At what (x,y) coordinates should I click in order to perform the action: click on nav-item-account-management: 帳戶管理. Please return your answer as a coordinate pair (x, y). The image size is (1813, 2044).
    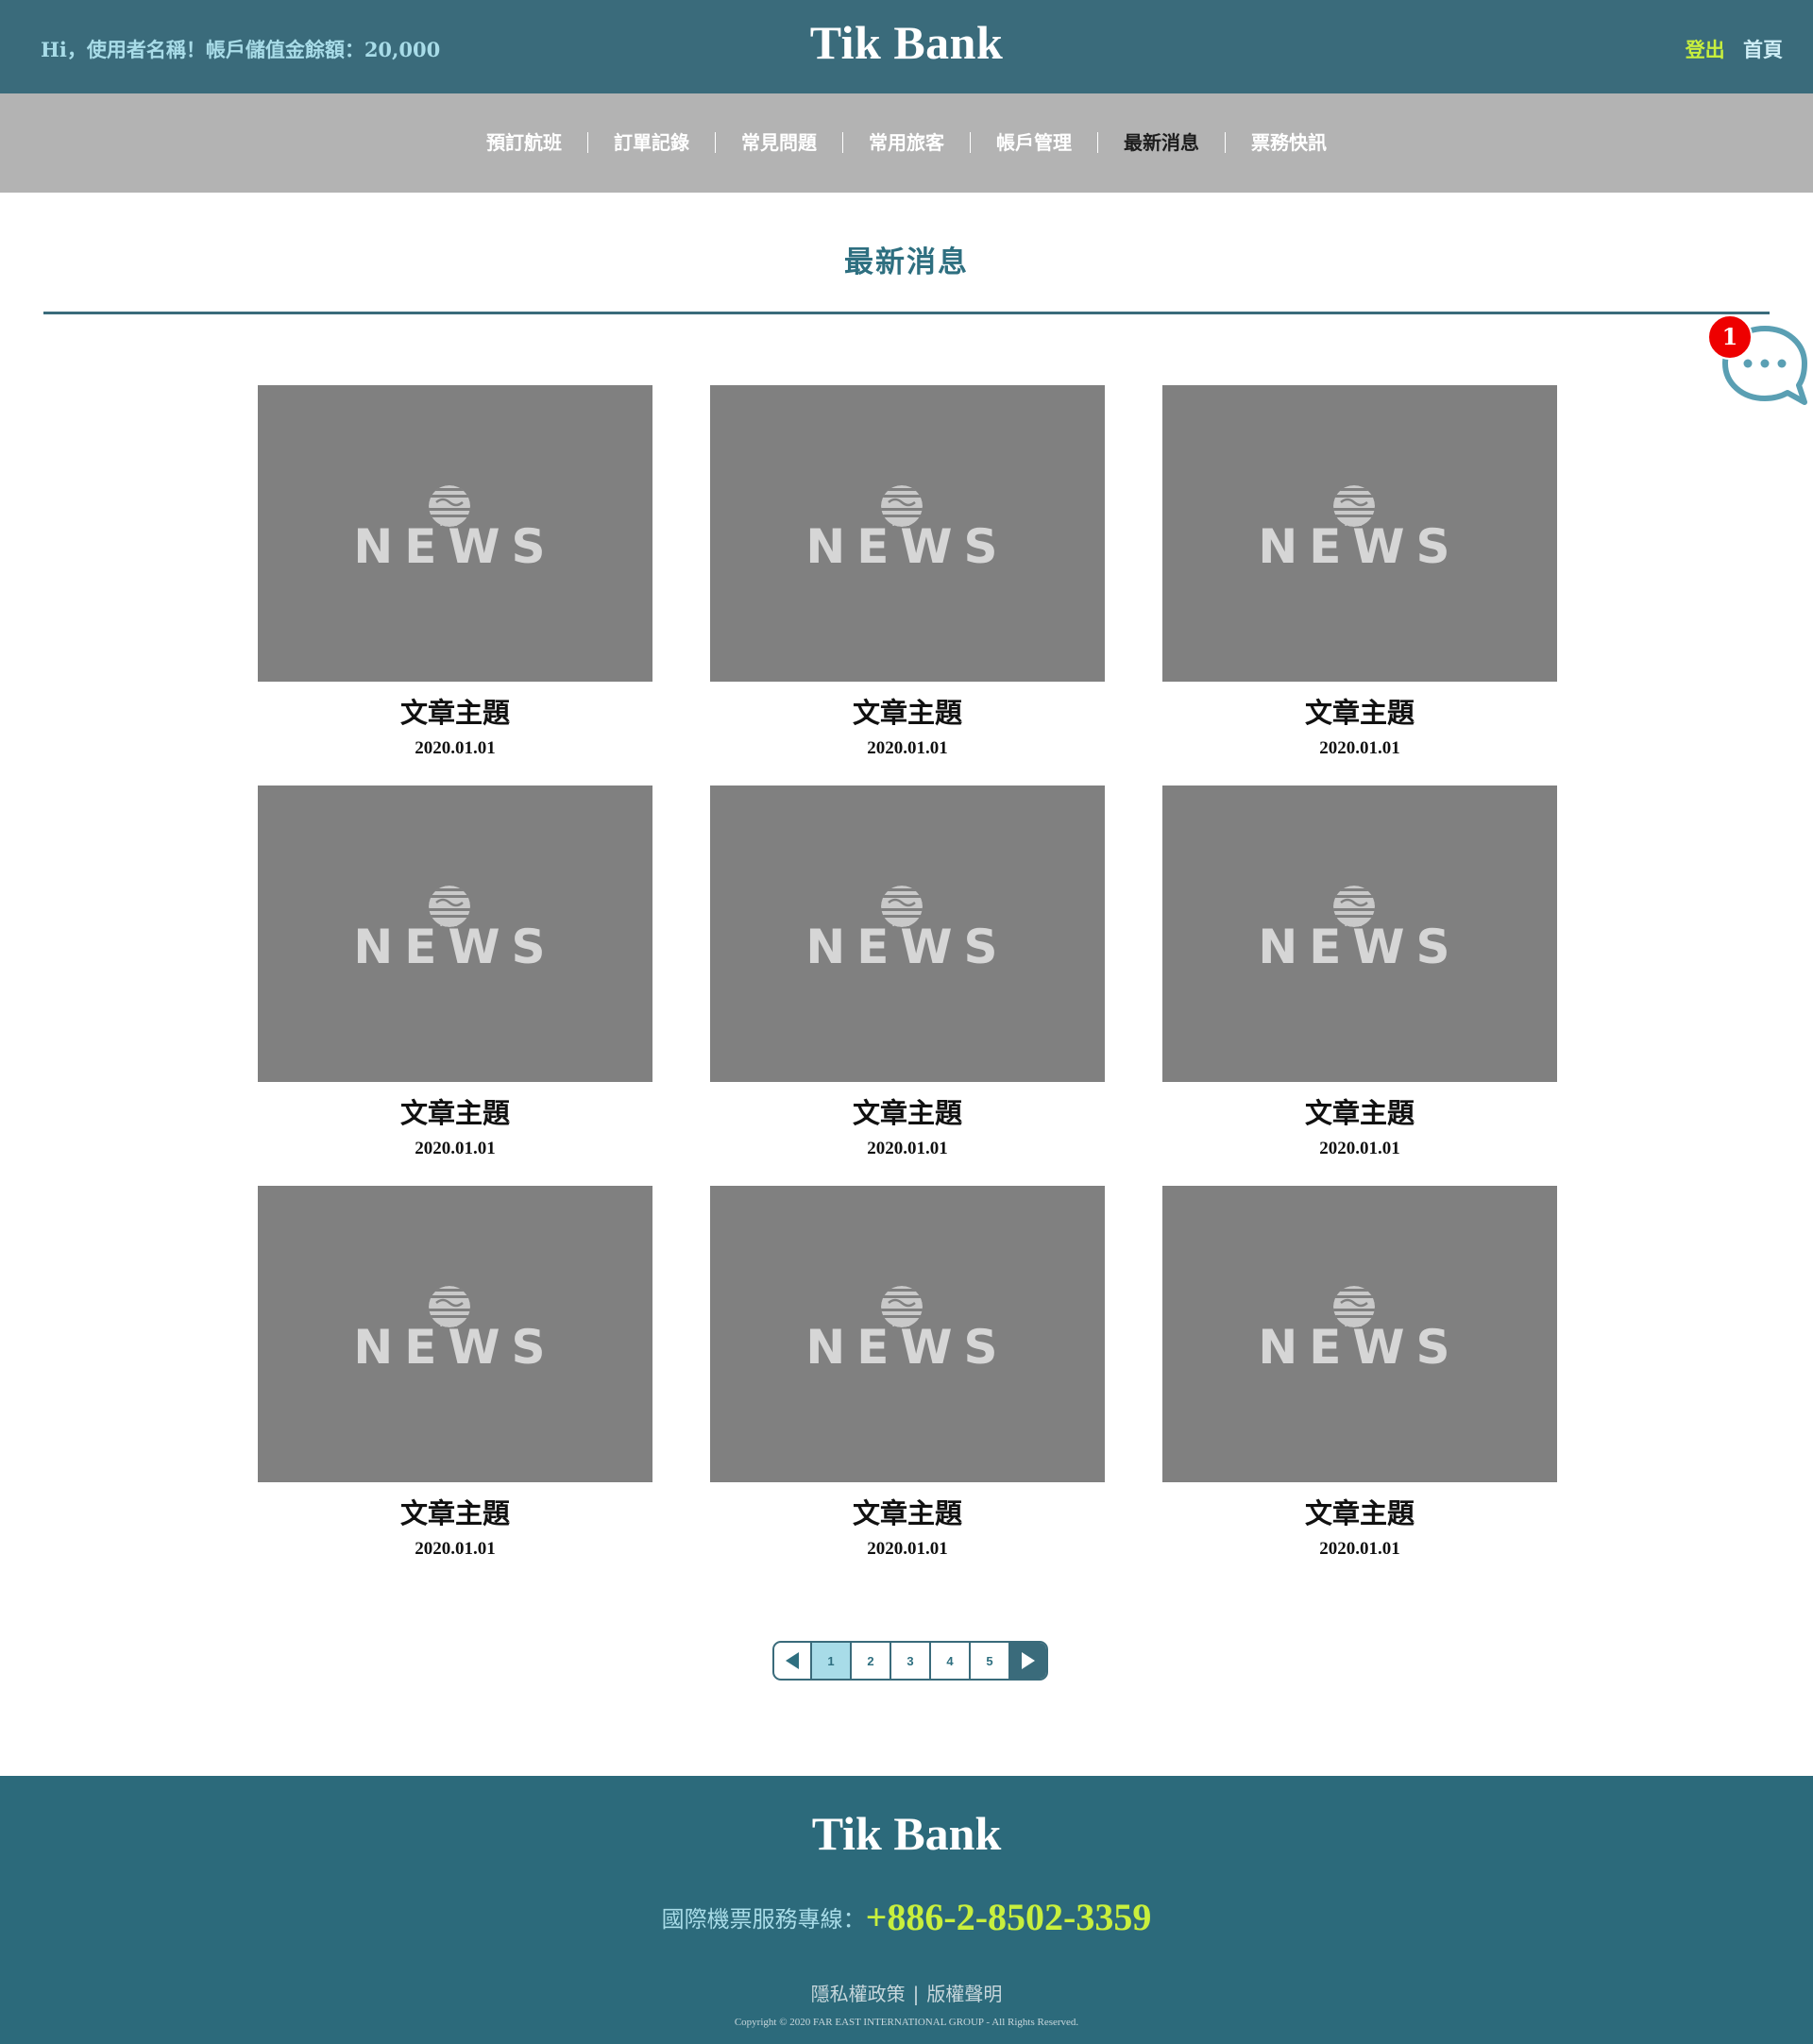
    Looking at the image, I should click on (1033, 143).